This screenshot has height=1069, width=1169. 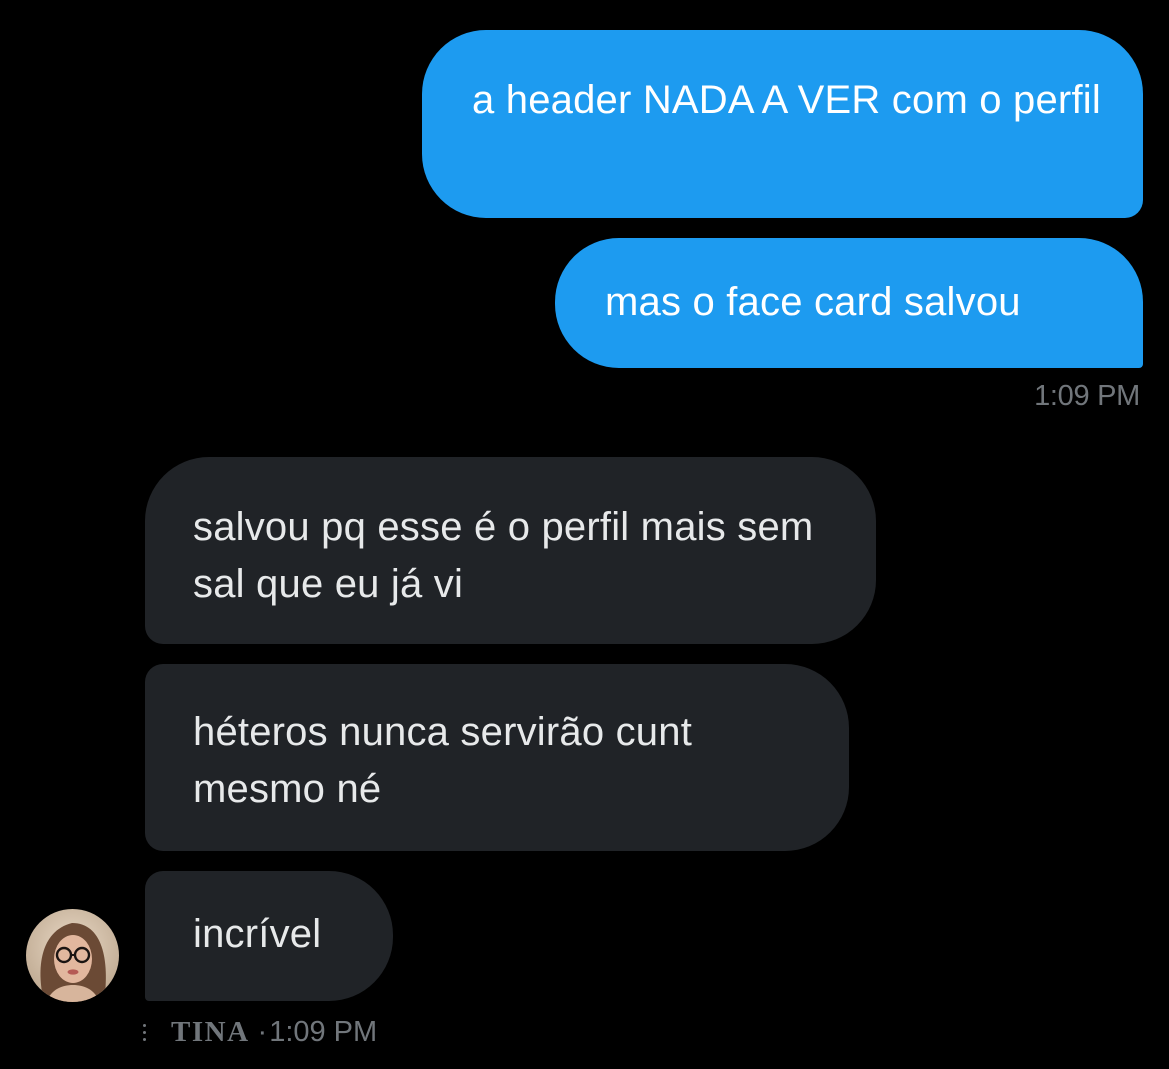 I want to click on sender-avatar, so click(x=72, y=955).